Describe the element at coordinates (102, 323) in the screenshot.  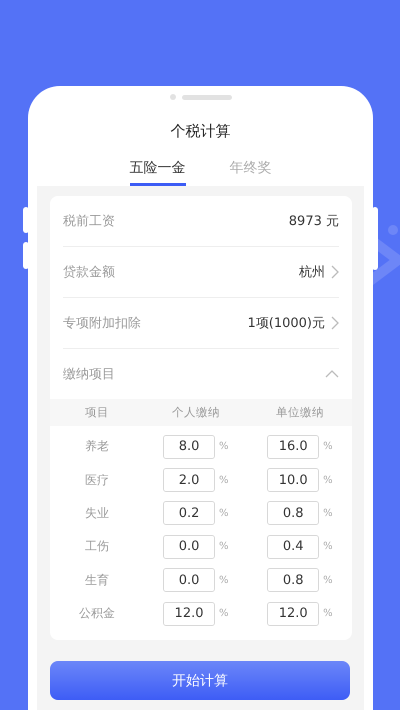
I see `field-label: 专项附加扣除` at that location.